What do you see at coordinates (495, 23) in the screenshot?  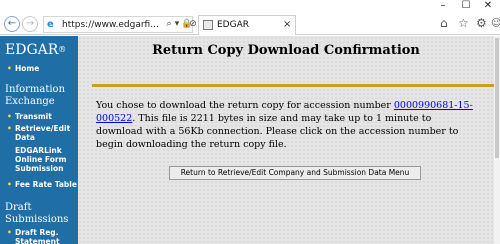 I see `smiley-icon: ☺` at bounding box center [495, 23].